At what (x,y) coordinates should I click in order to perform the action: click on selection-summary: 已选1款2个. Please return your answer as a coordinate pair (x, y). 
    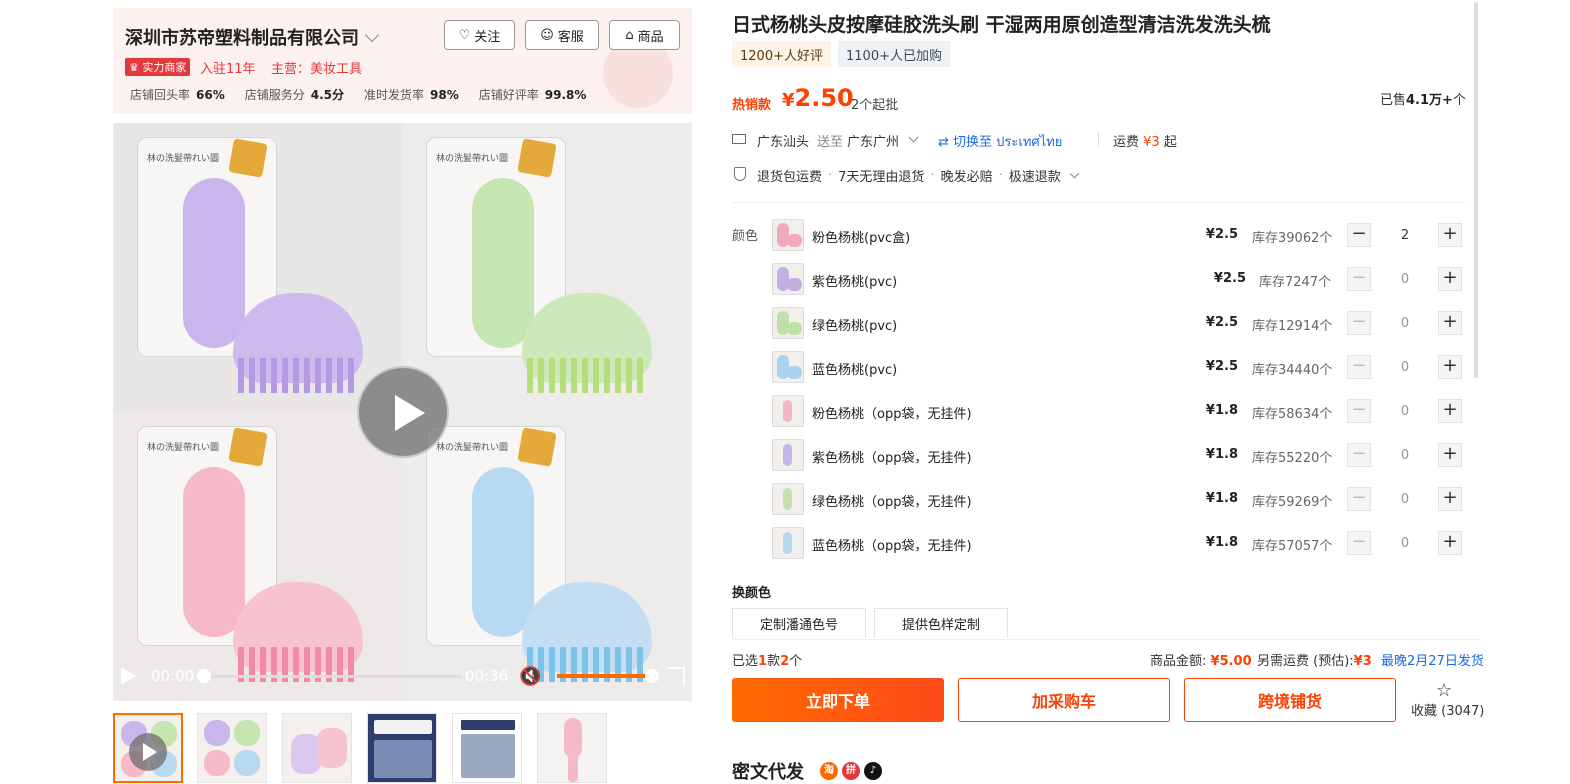
    Looking at the image, I should click on (767, 661).